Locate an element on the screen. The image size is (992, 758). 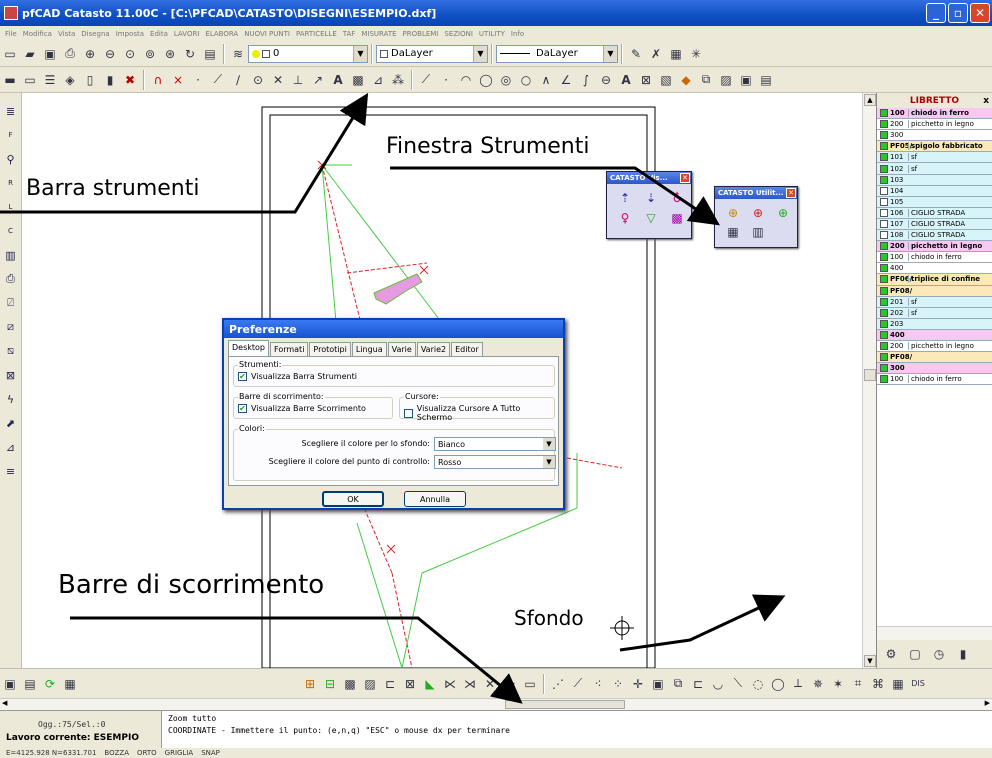
arrow-down-icon: ⇣ is located at coordinates (651, 198).